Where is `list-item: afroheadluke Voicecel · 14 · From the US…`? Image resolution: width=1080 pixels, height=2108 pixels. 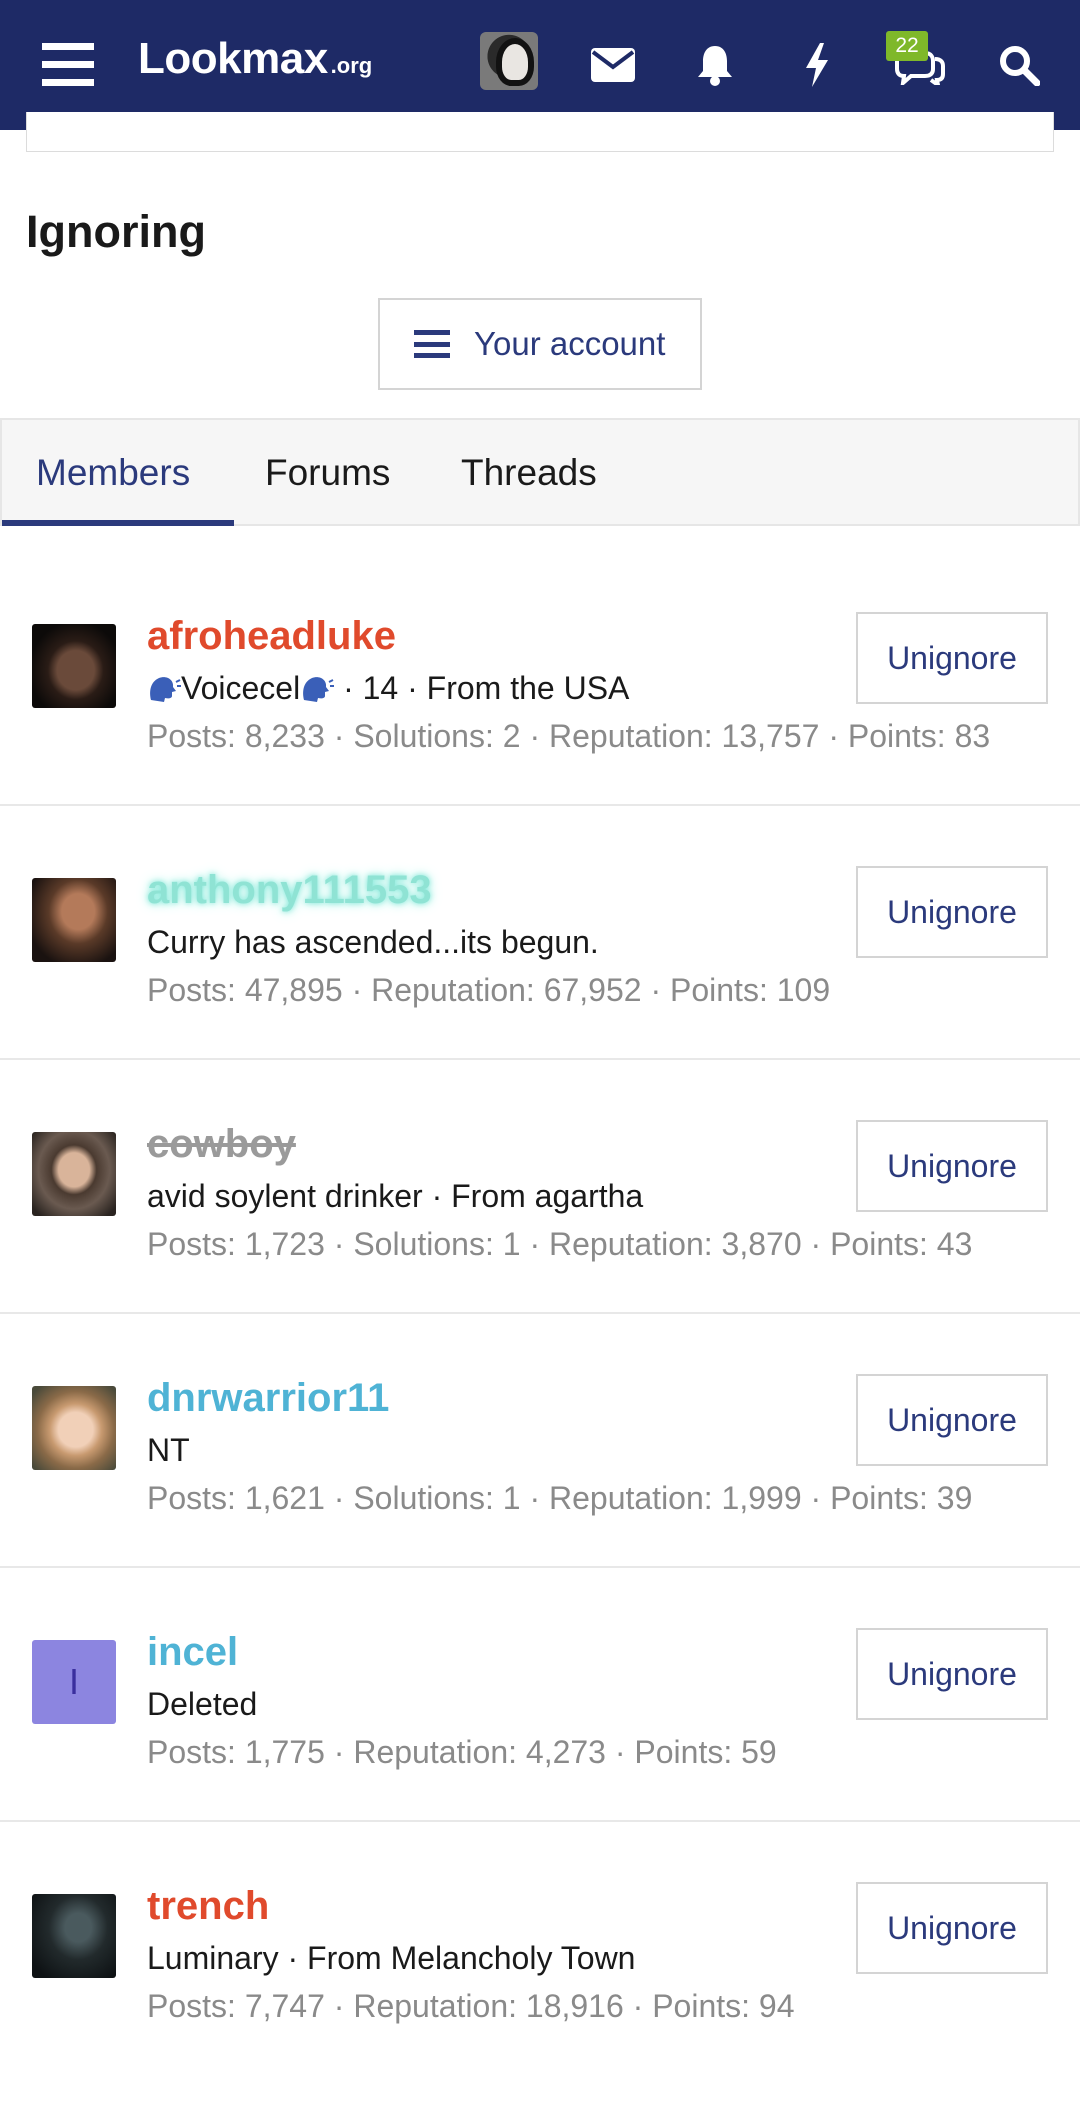 list-item: afroheadluke Voicecel · 14 · From the US… is located at coordinates (540, 679).